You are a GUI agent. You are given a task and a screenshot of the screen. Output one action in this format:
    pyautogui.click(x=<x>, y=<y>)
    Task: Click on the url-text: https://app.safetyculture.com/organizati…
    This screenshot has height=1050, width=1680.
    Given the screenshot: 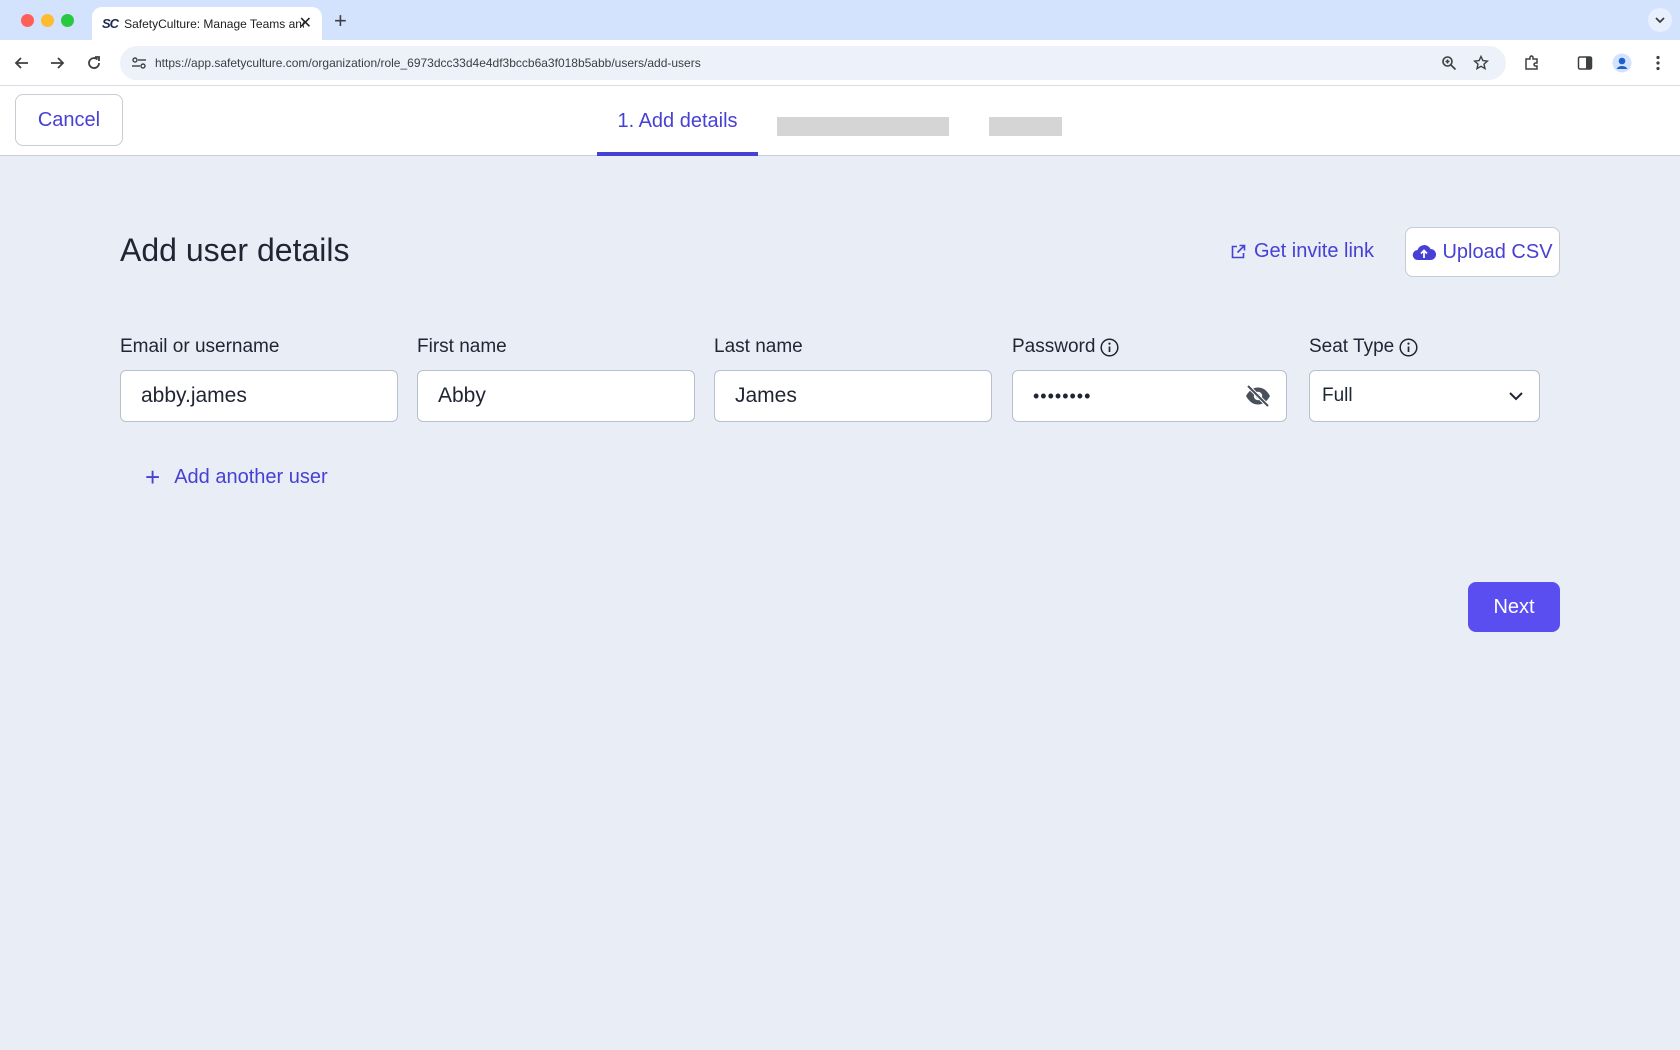 What is the action you would take?
    pyautogui.click(x=428, y=63)
    